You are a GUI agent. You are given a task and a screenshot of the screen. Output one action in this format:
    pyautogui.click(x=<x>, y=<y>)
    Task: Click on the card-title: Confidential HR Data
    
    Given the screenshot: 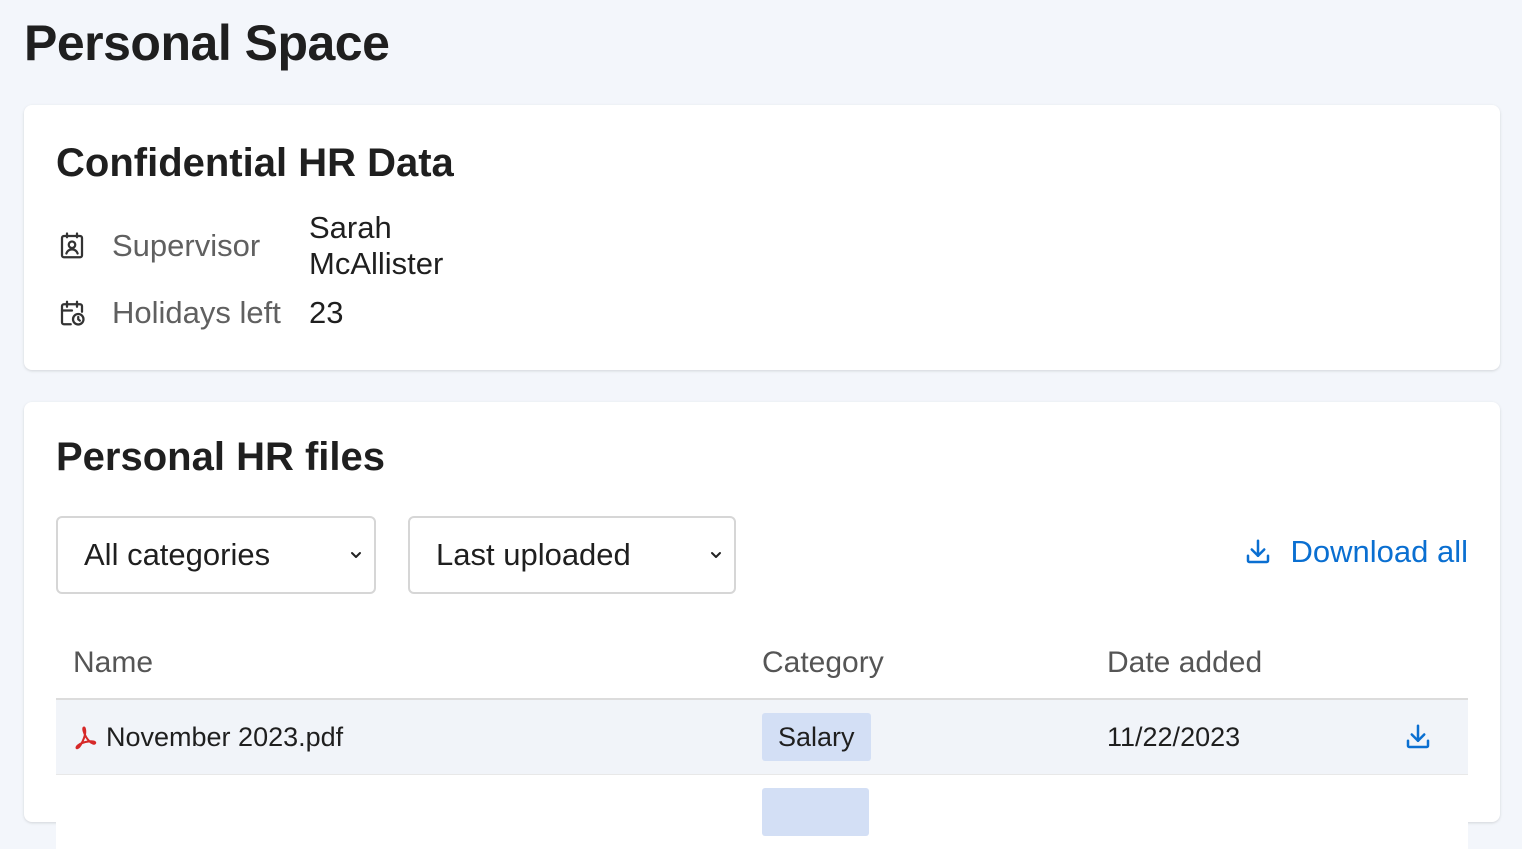 What is the action you would take?
    pyautogui.click(x=255, y=163)
    